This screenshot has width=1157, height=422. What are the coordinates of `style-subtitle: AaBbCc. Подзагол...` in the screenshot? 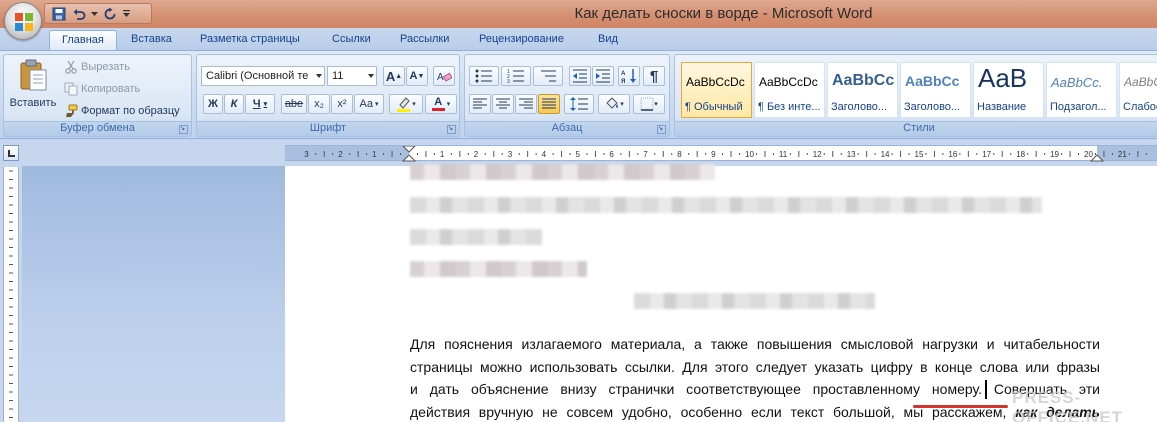 It's located at (1081, 90).